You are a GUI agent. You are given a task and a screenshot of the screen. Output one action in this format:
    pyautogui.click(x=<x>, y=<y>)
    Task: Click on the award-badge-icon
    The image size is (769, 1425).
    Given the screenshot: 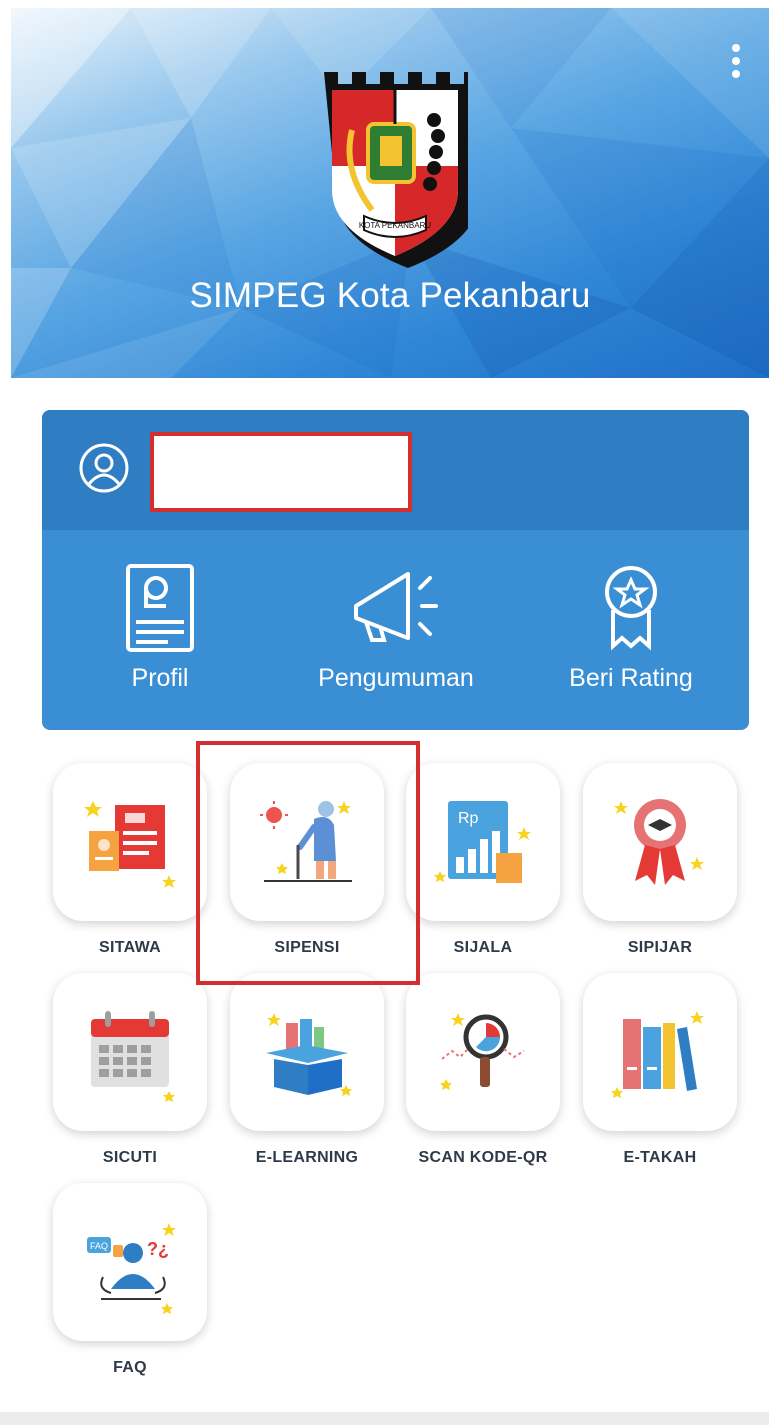 What is the action you would take?
    pyautogui.click(x=631, y=608)
    